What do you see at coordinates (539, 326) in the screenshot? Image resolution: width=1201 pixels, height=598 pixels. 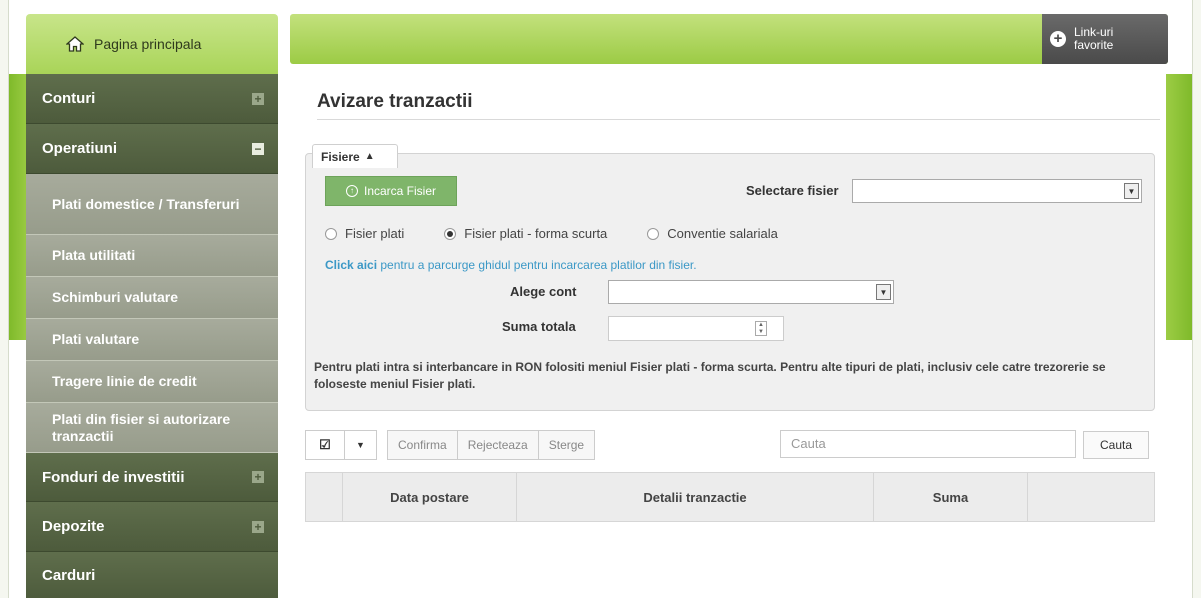 I see `total-amount-label: Suma totala` at bounding box center [539, 326].